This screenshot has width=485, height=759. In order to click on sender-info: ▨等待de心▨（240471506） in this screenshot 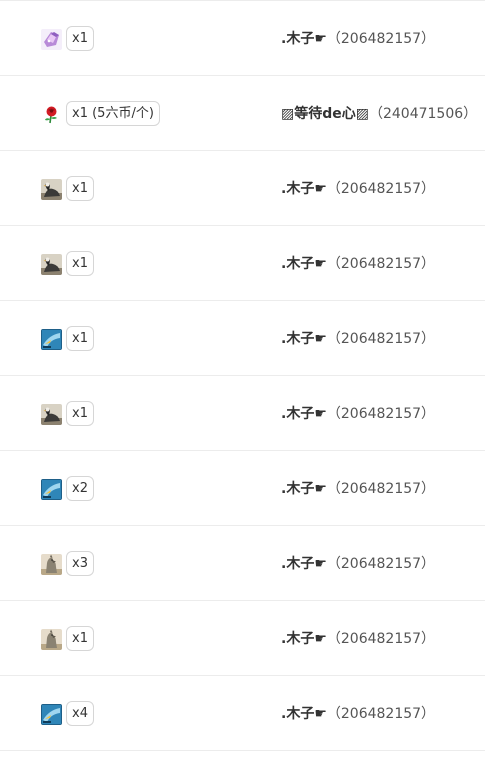, I will do `click(379, 114)`.